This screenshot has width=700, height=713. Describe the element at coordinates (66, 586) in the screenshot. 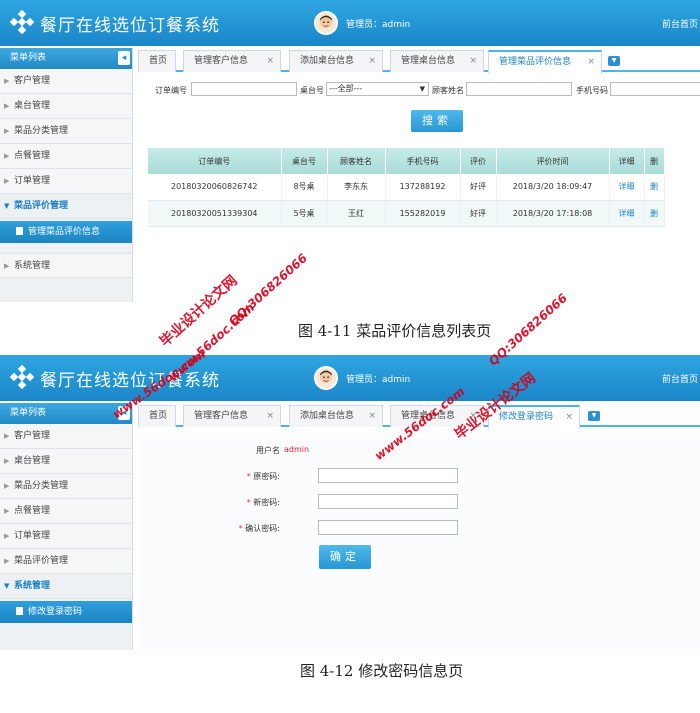

I see `sidebar-item-system: ▼ 系统管理` at that location.